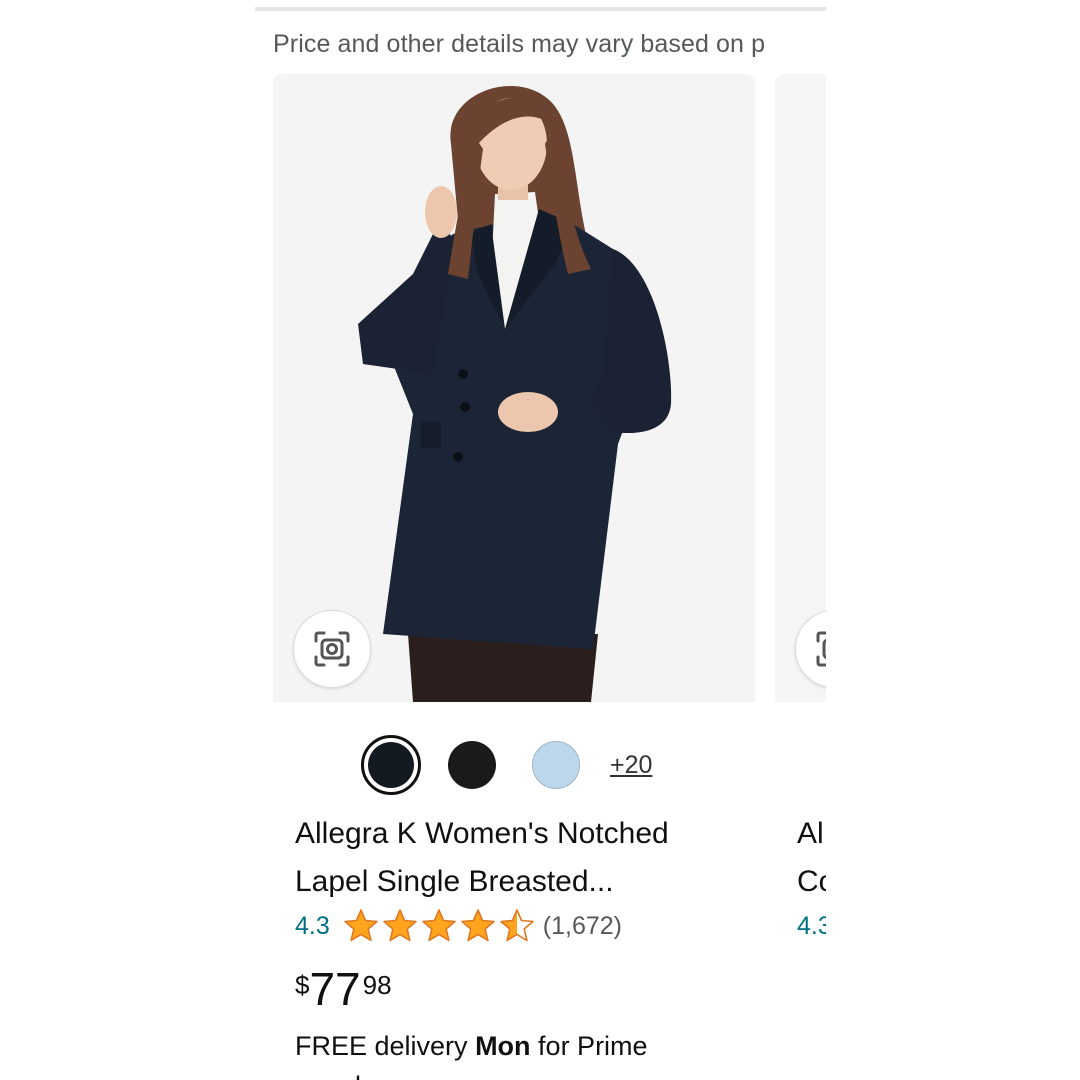  I want to click on rating-row: 4.3 (1,672), so click(458, 926).